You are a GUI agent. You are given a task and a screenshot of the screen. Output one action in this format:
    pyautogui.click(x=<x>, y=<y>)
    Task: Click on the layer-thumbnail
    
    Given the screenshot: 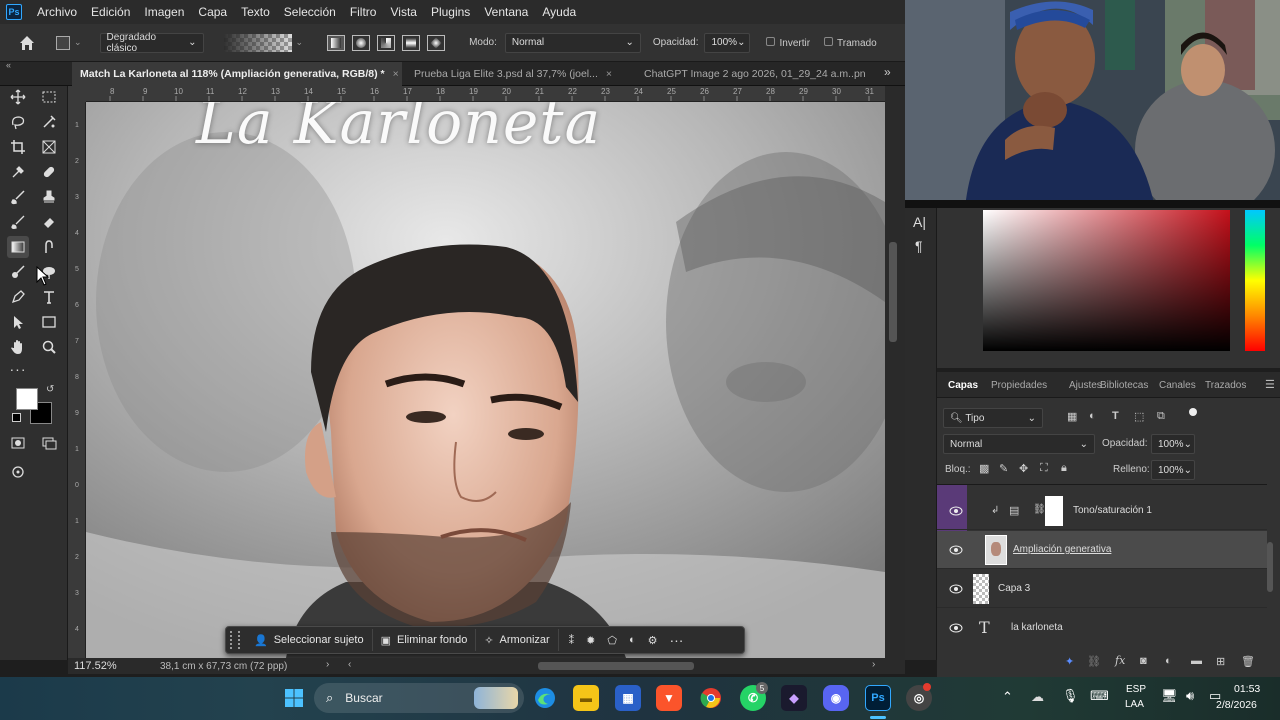 What is the action you would take?
    pyautogui.click(x=996, y=550)
    